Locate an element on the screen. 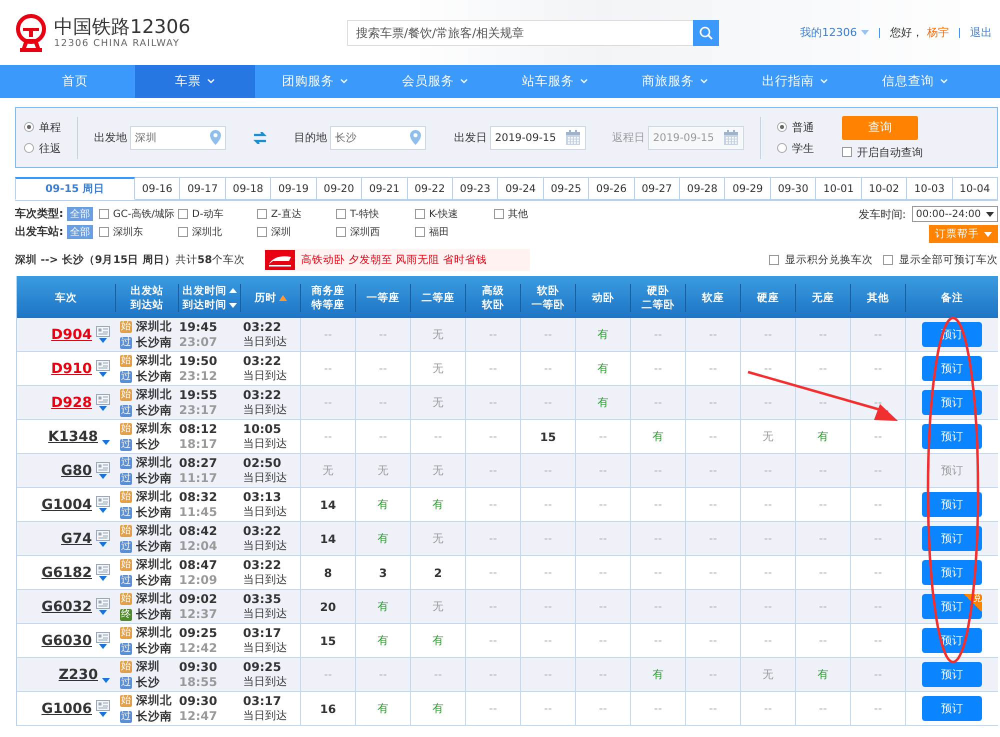  train-number-link: G80 is located at coordinates (76, 470).